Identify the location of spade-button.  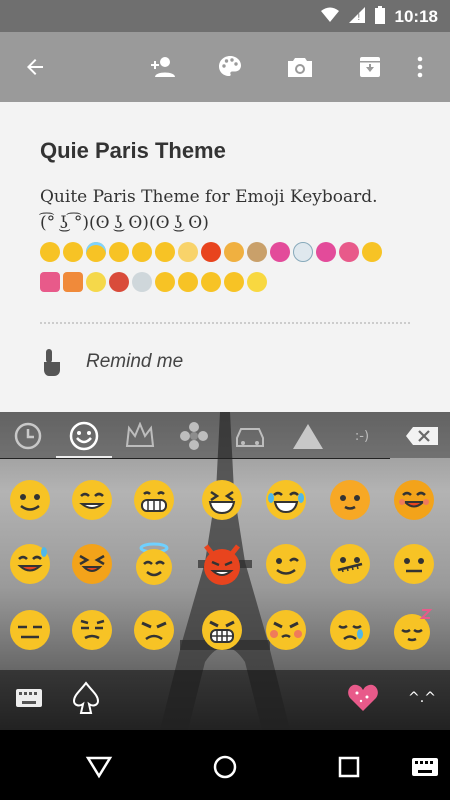
(86, 698).